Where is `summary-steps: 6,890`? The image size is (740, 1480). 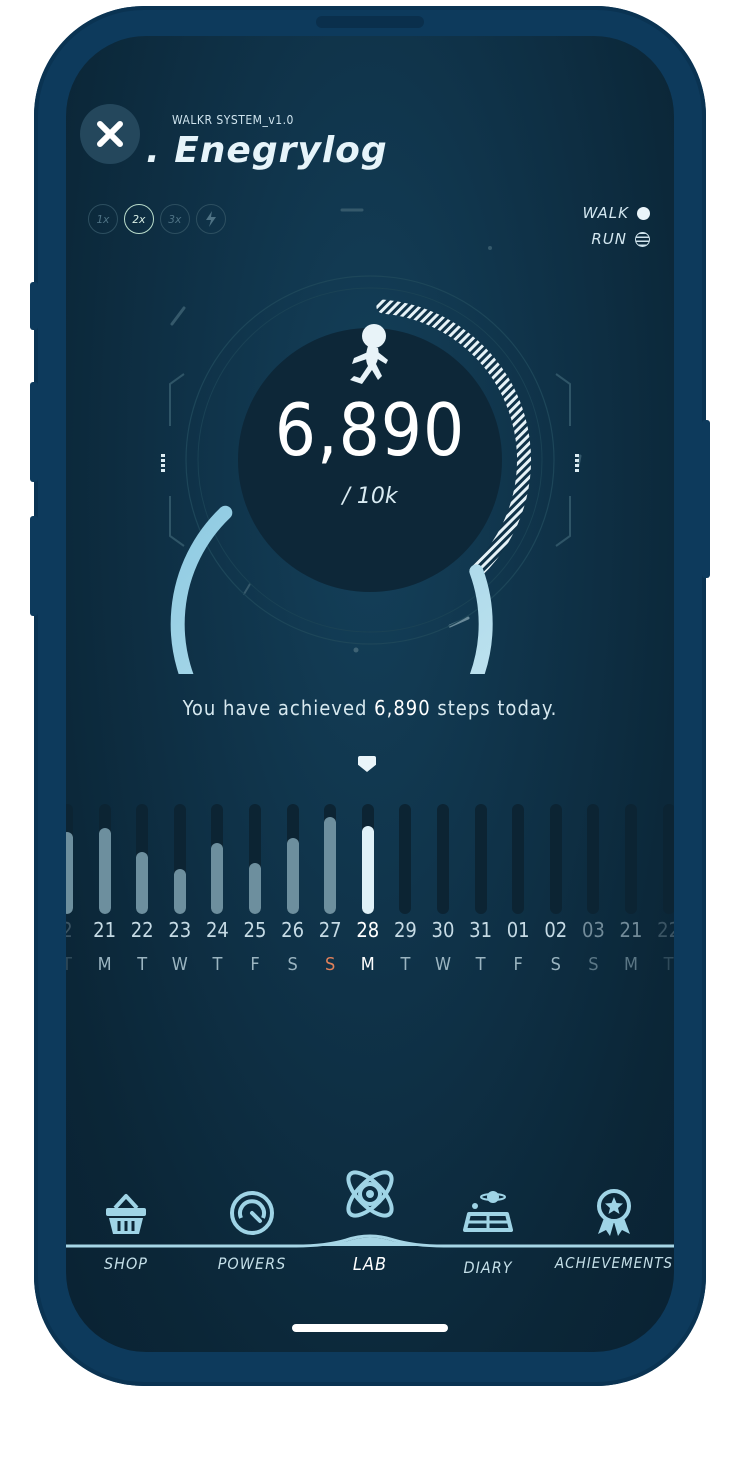 summary-steps: 6,890 is located at coordinates (402, 708).